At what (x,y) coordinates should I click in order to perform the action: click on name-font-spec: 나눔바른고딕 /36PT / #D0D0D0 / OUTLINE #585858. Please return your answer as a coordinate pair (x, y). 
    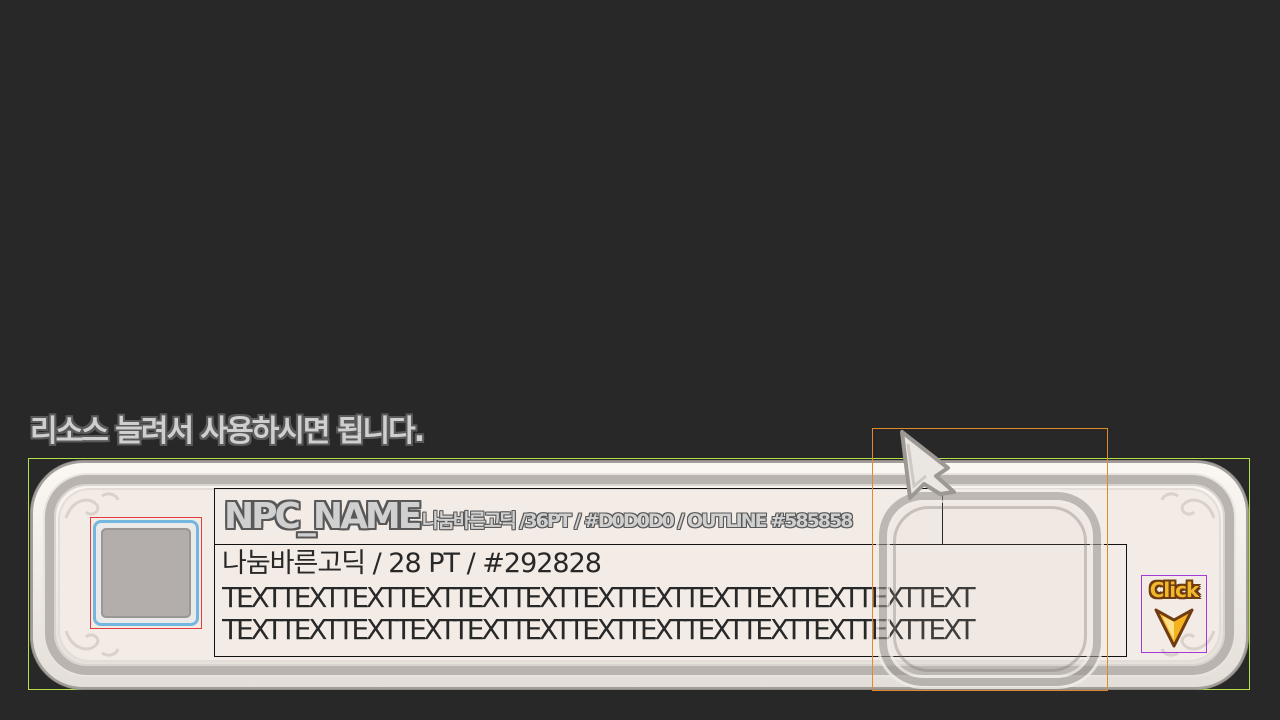
    Looking at the image, I should click on (637, 521).